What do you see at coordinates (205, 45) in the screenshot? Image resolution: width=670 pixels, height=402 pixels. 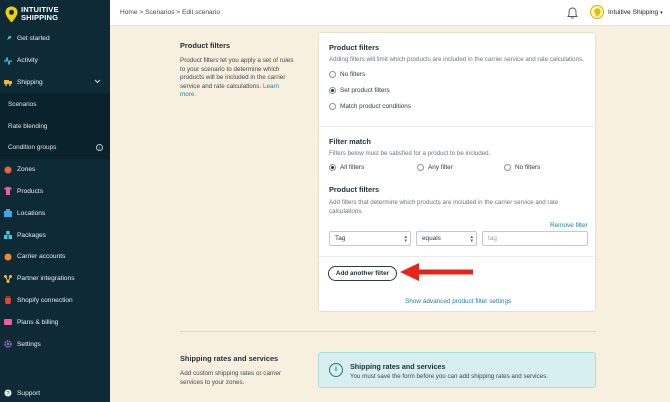 I see `product-filters-section-title: Product filters` at bounding box center [205, 45].